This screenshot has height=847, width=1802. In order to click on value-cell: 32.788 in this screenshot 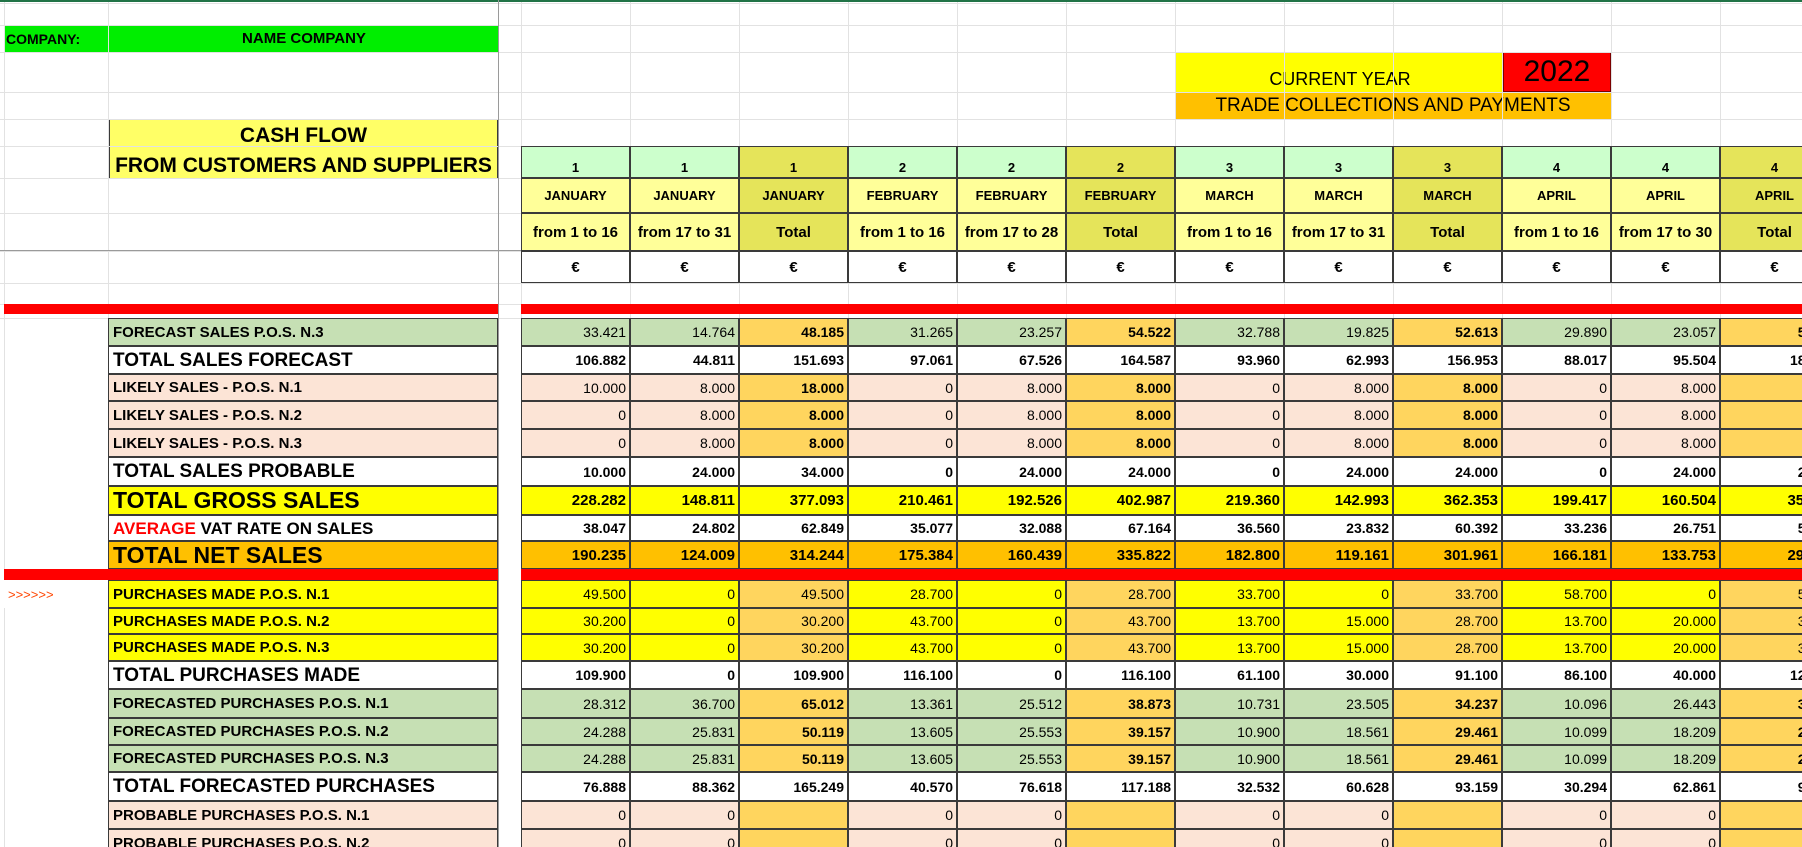, I will do `click(1229, 332)`.